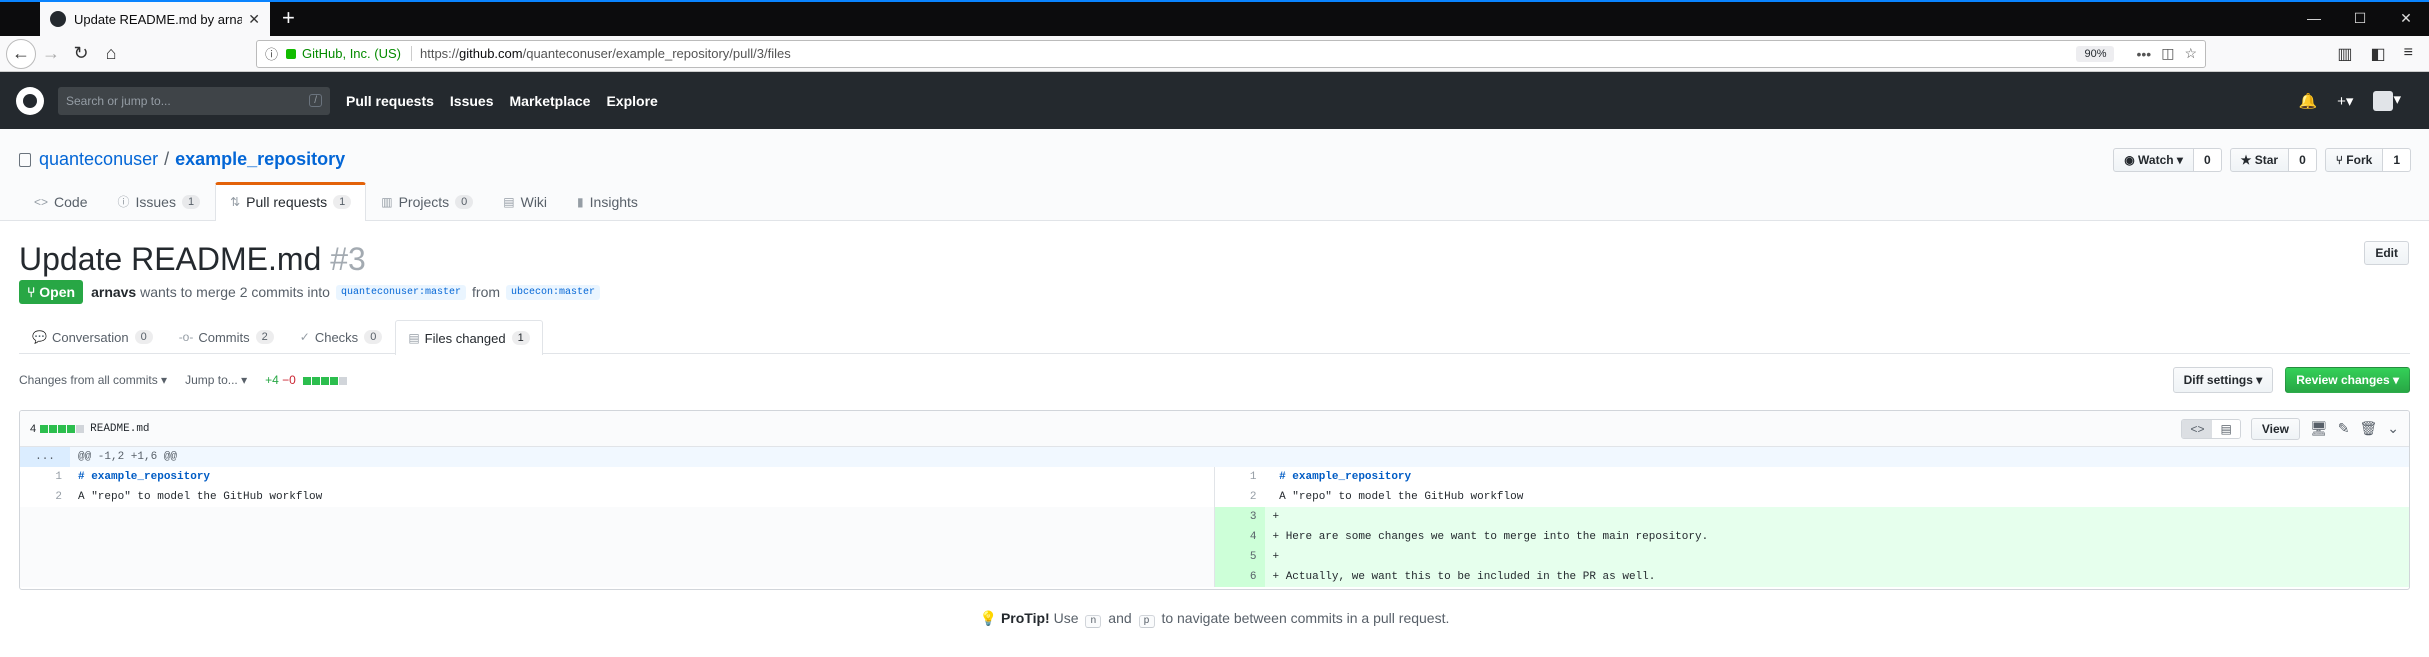 Image resolution: width=2429 pixels, height=657 pixels. What do you see at coordinates (553, 292) in the screenshot?
I see `head-branch: ubcecon:master` at bounding box center [553, 292].